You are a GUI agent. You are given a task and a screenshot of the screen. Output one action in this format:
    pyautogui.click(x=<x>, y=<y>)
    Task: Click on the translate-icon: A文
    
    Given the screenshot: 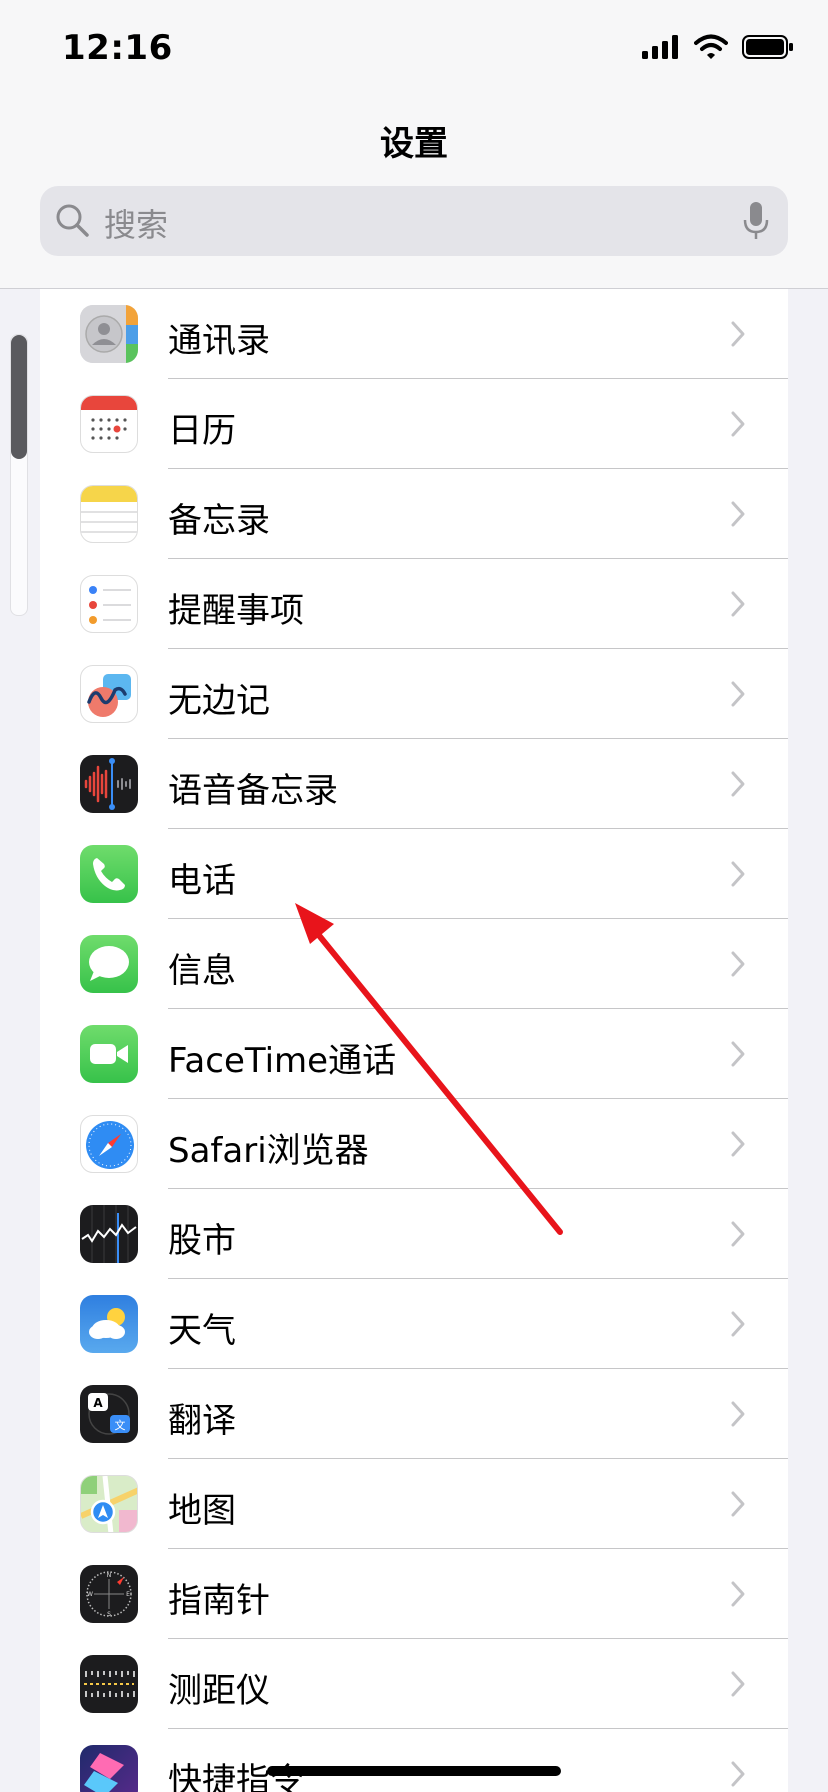 What is the action you would take?
    pyautogui.click(x=109, y=1414)
    